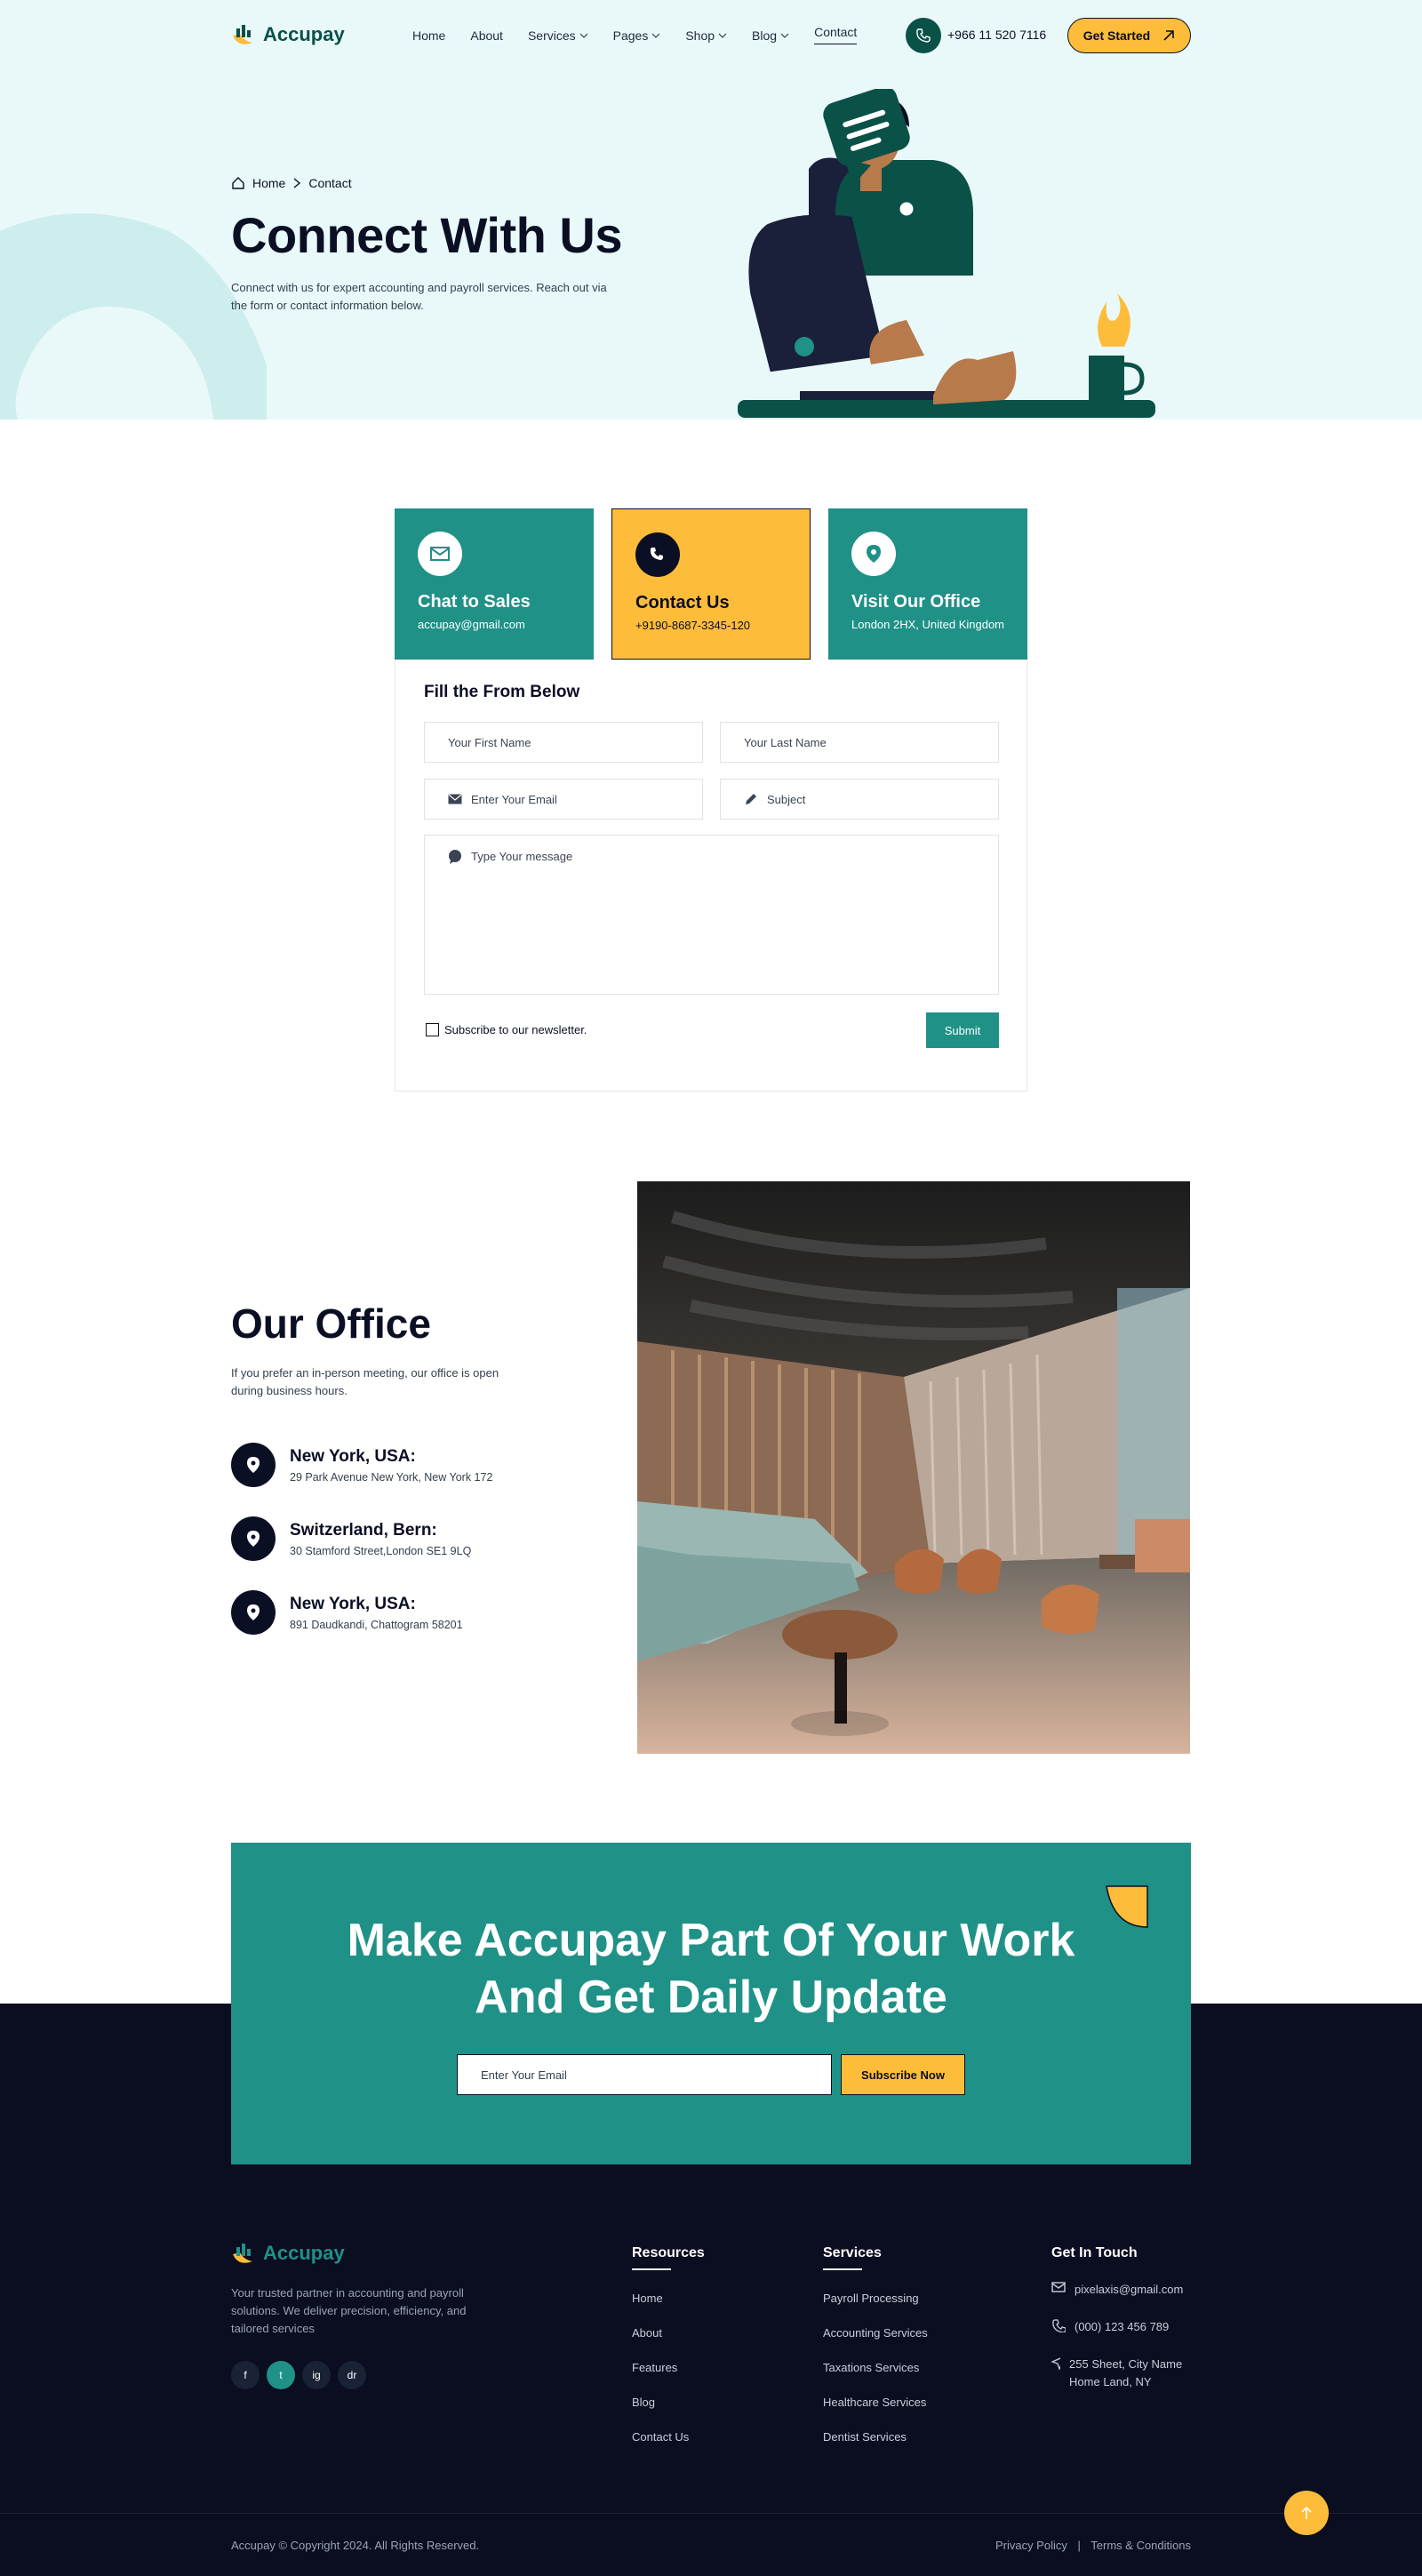 This screenshot has height=2576, width=1422. What do you see at coordinates (751, 799) in the screenshot?
I see `pencil-icon` at bounding box center [751, 799].